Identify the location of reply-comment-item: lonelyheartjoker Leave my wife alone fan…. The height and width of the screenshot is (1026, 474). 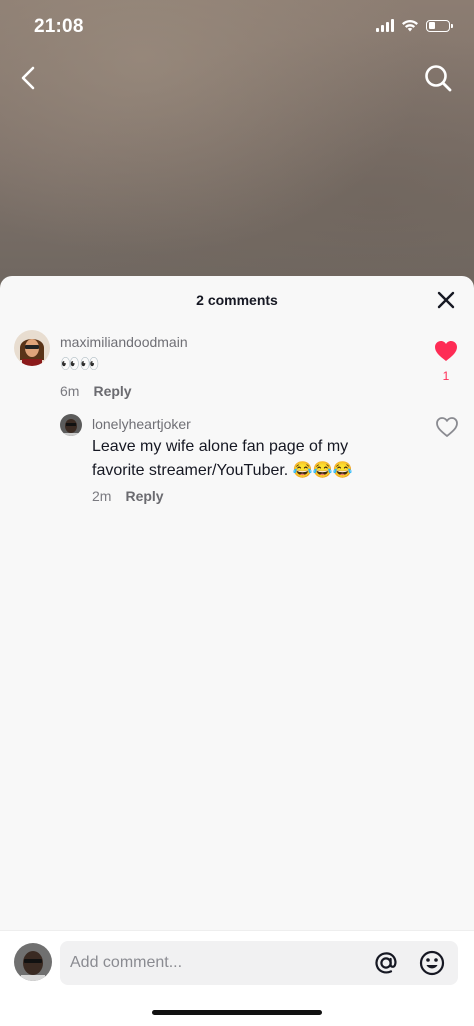
(237, 461).